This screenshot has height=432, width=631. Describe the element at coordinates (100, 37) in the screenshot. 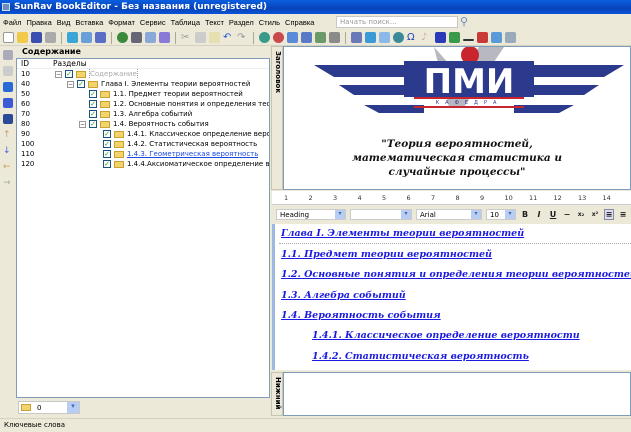

I see `compile-icon` at that location.